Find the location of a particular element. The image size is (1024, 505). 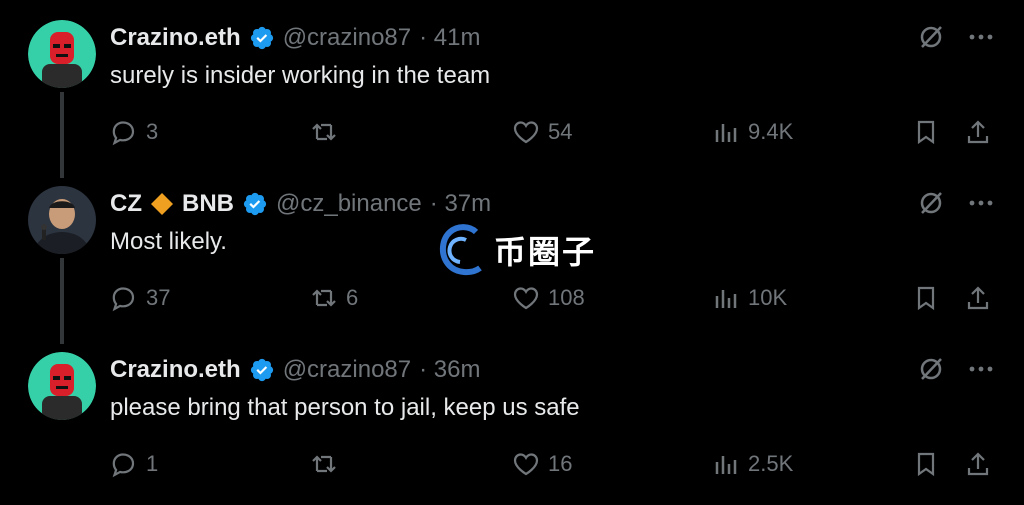

tweet-text: surely is insider working in the team is located at coordinates (300, 75).